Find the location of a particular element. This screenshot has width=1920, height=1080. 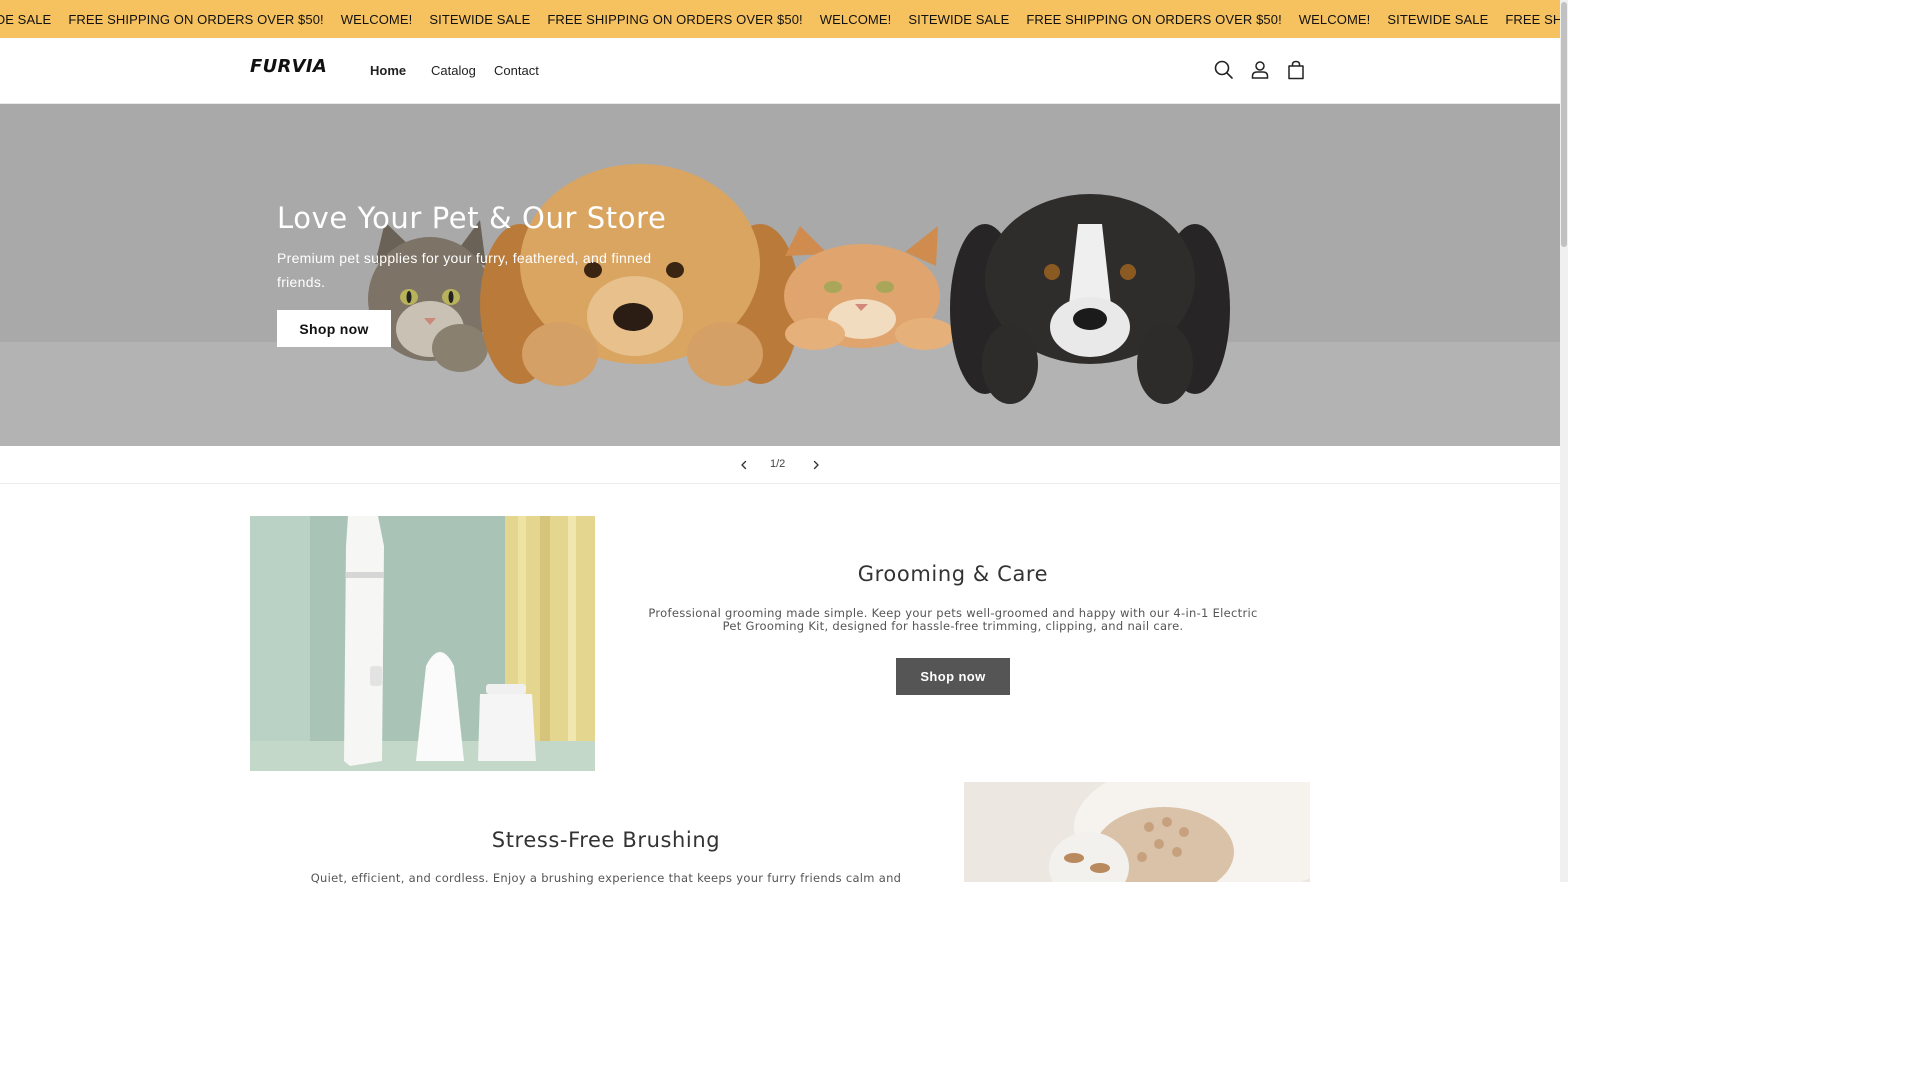

page-scrollbar is located at coordinates (1564, 441).